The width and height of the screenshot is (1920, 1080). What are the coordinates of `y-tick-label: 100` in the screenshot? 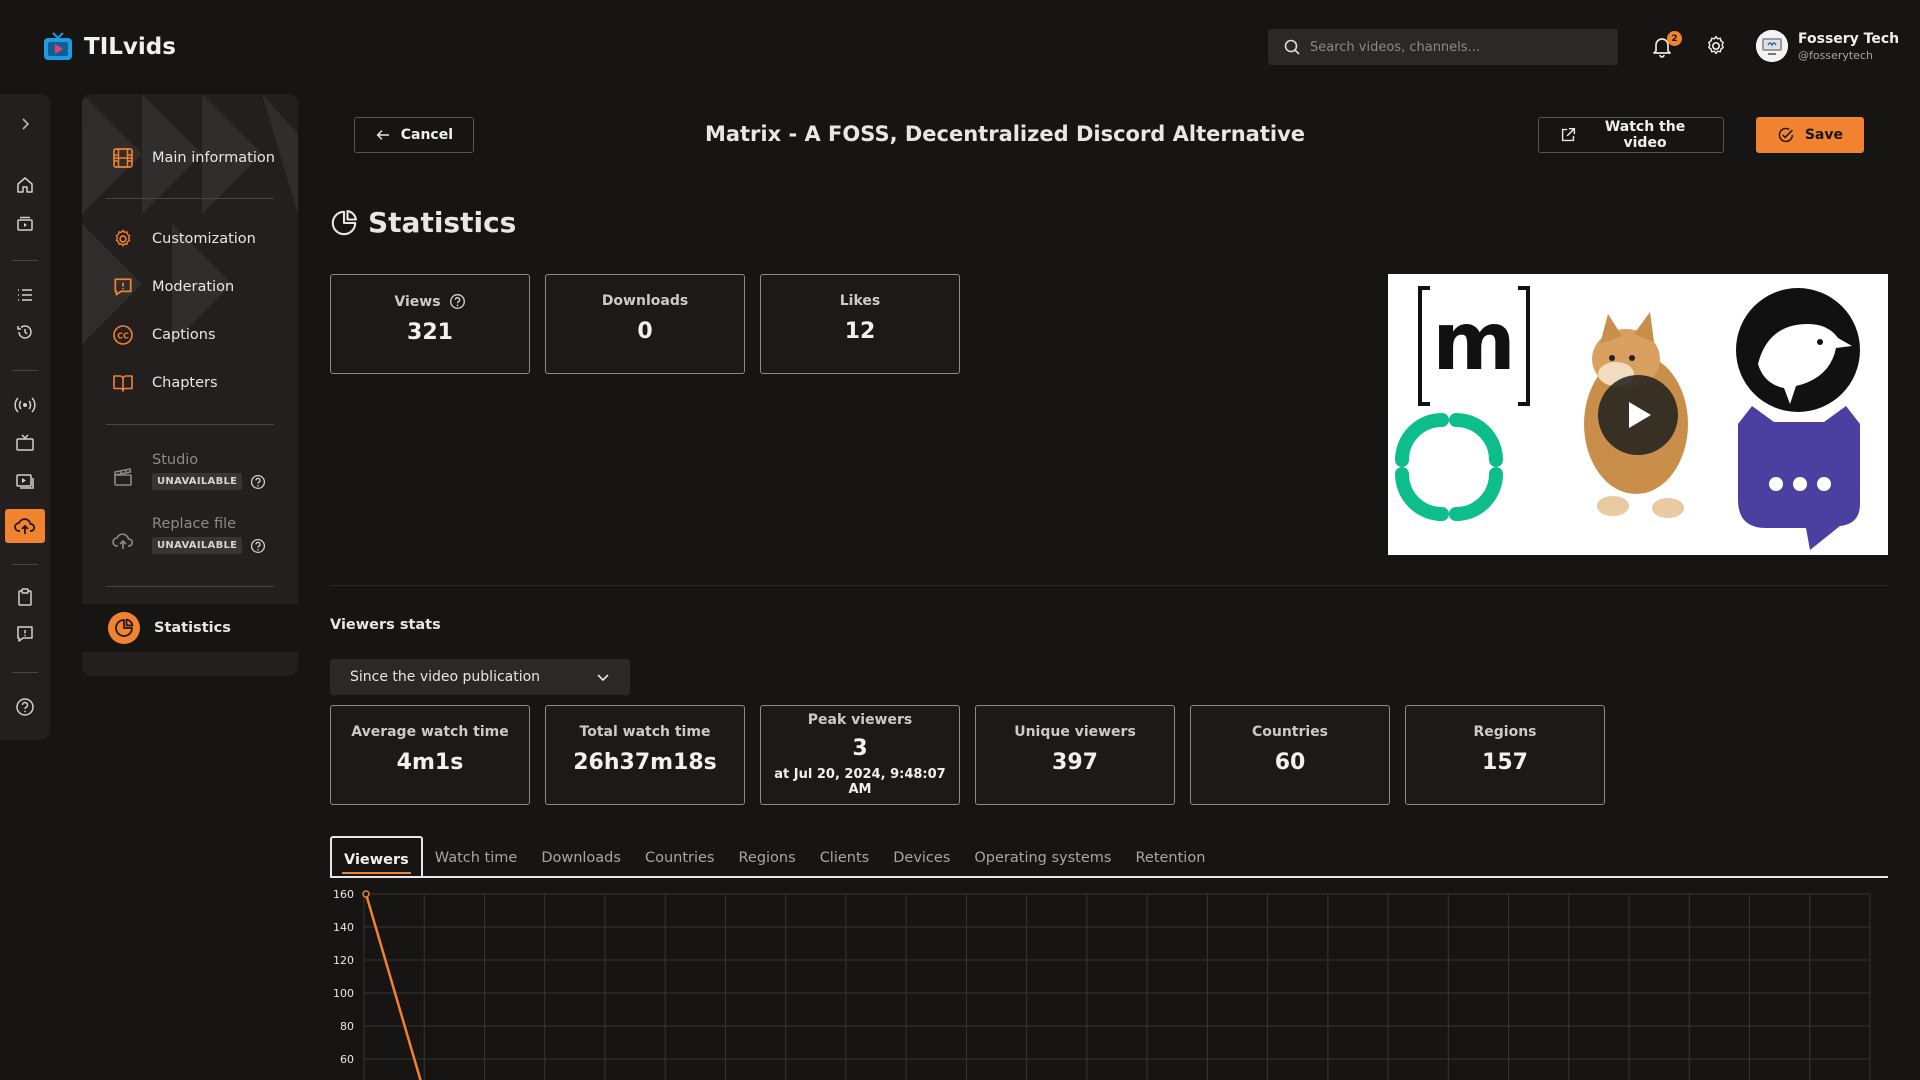 It's located at (343, 993).